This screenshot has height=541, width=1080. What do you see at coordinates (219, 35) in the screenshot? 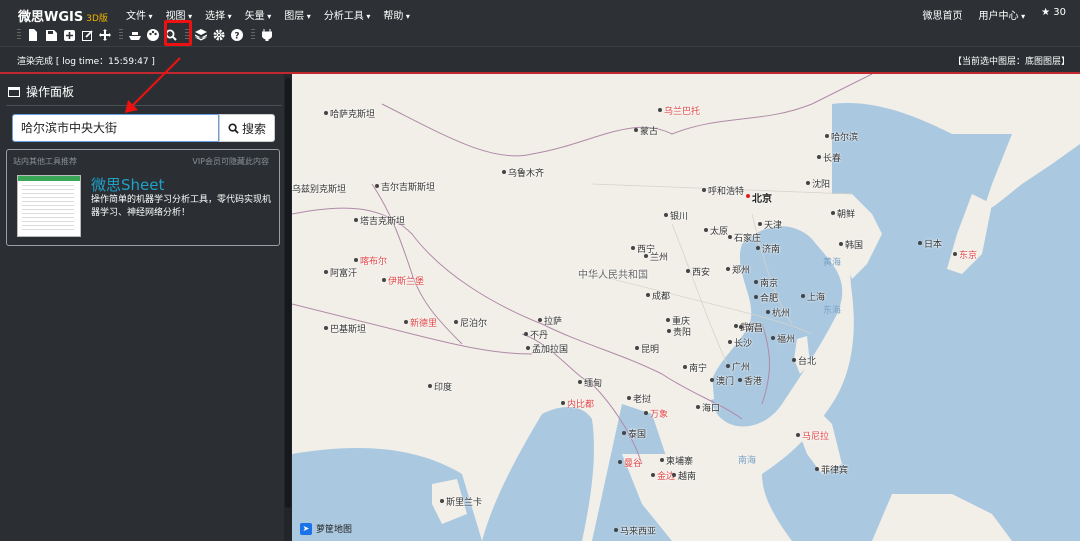
I see `settings-icon` at bounding box center [219, 35].